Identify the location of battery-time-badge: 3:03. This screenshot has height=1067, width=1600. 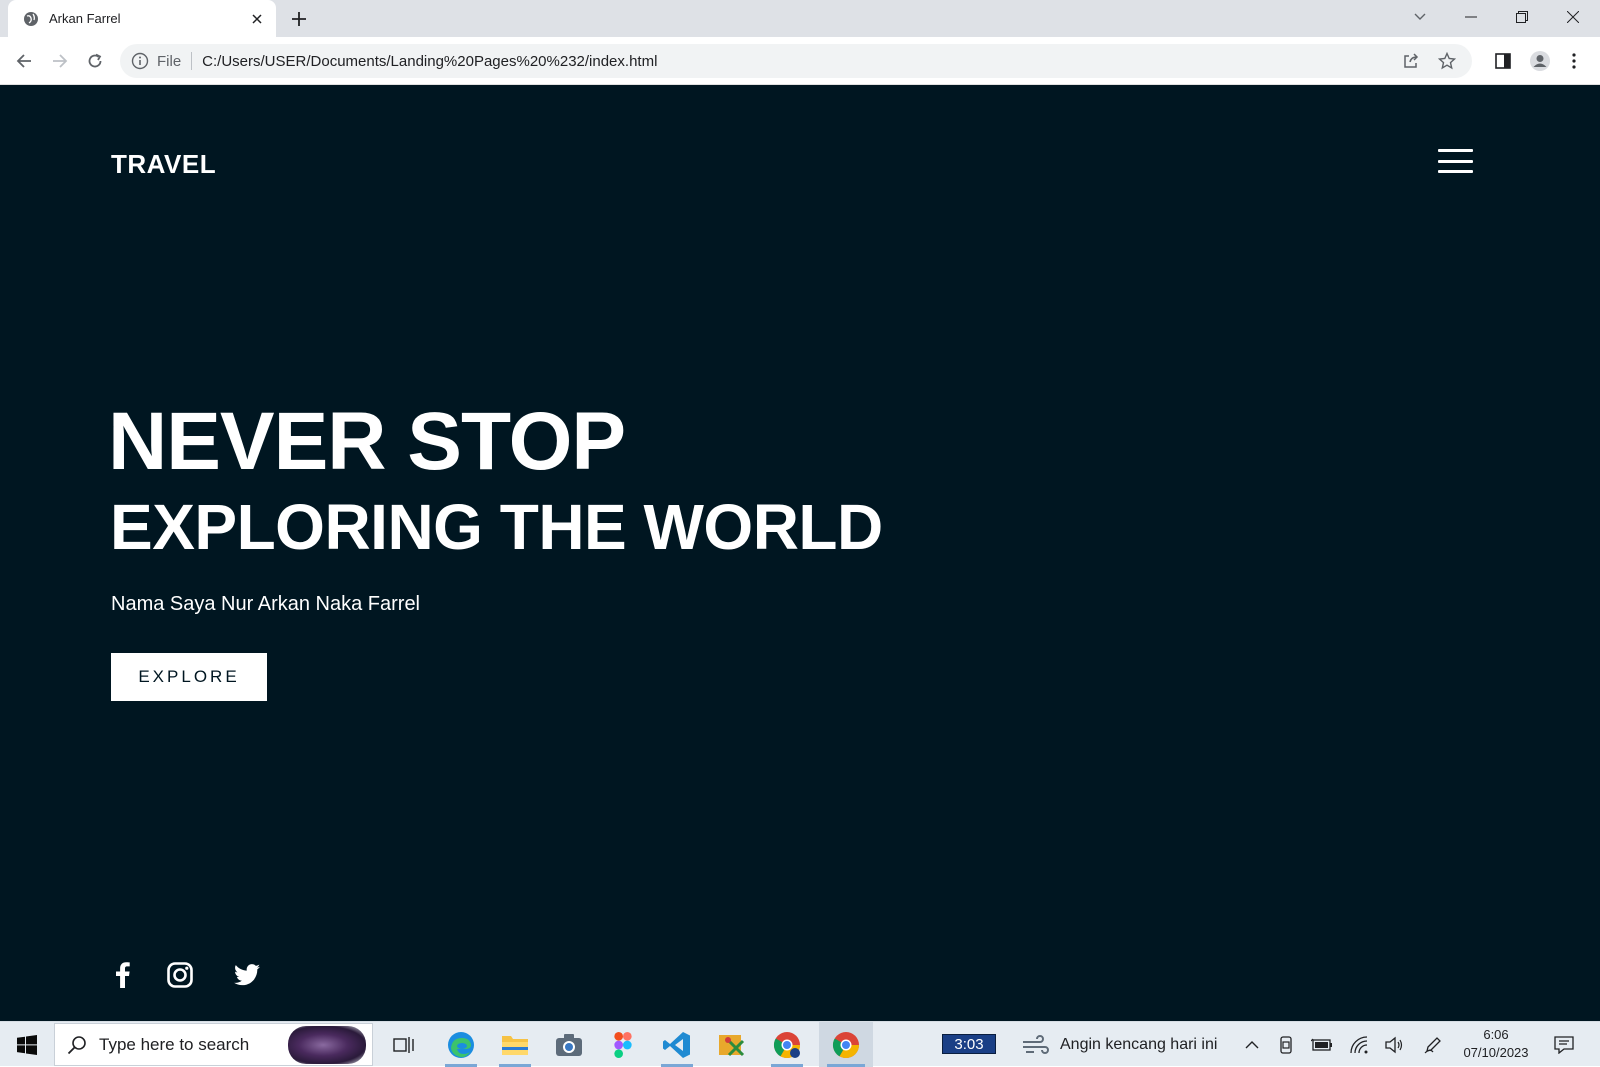
(969, 1044).